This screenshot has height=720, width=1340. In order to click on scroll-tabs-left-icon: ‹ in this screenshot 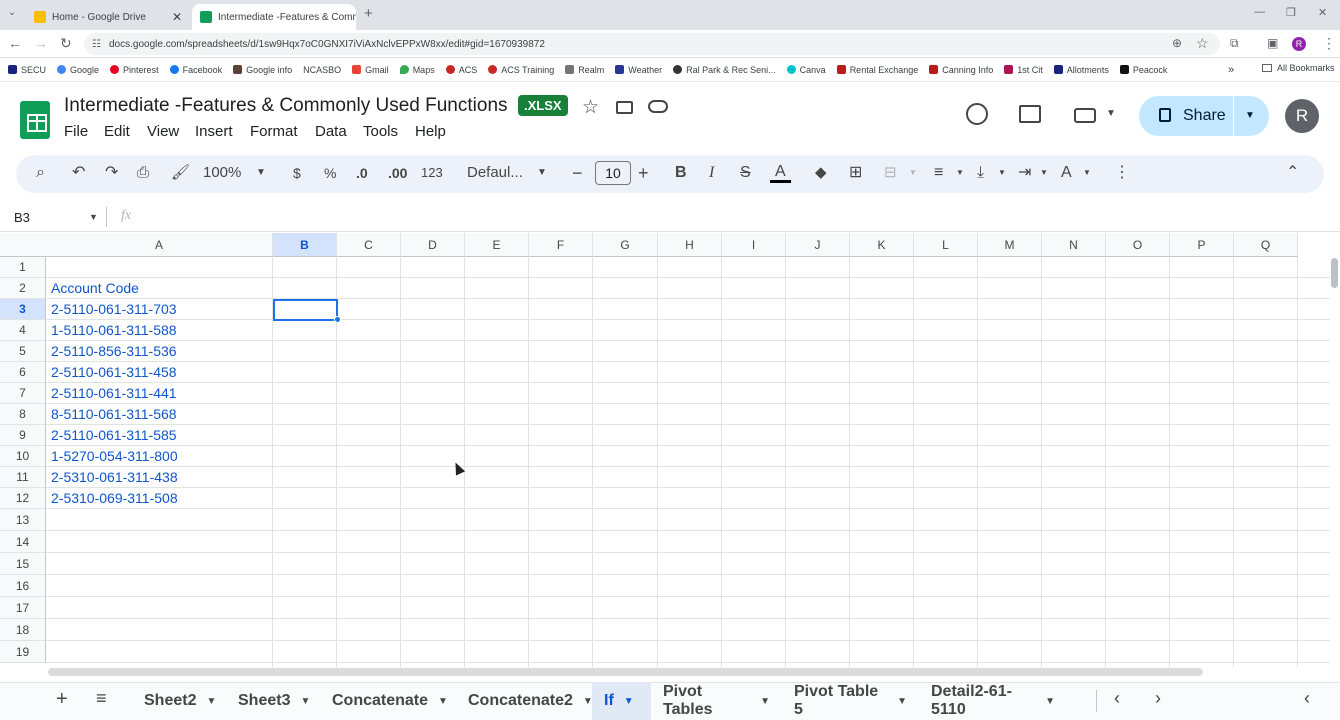, I will do `click(1117, 698)`.